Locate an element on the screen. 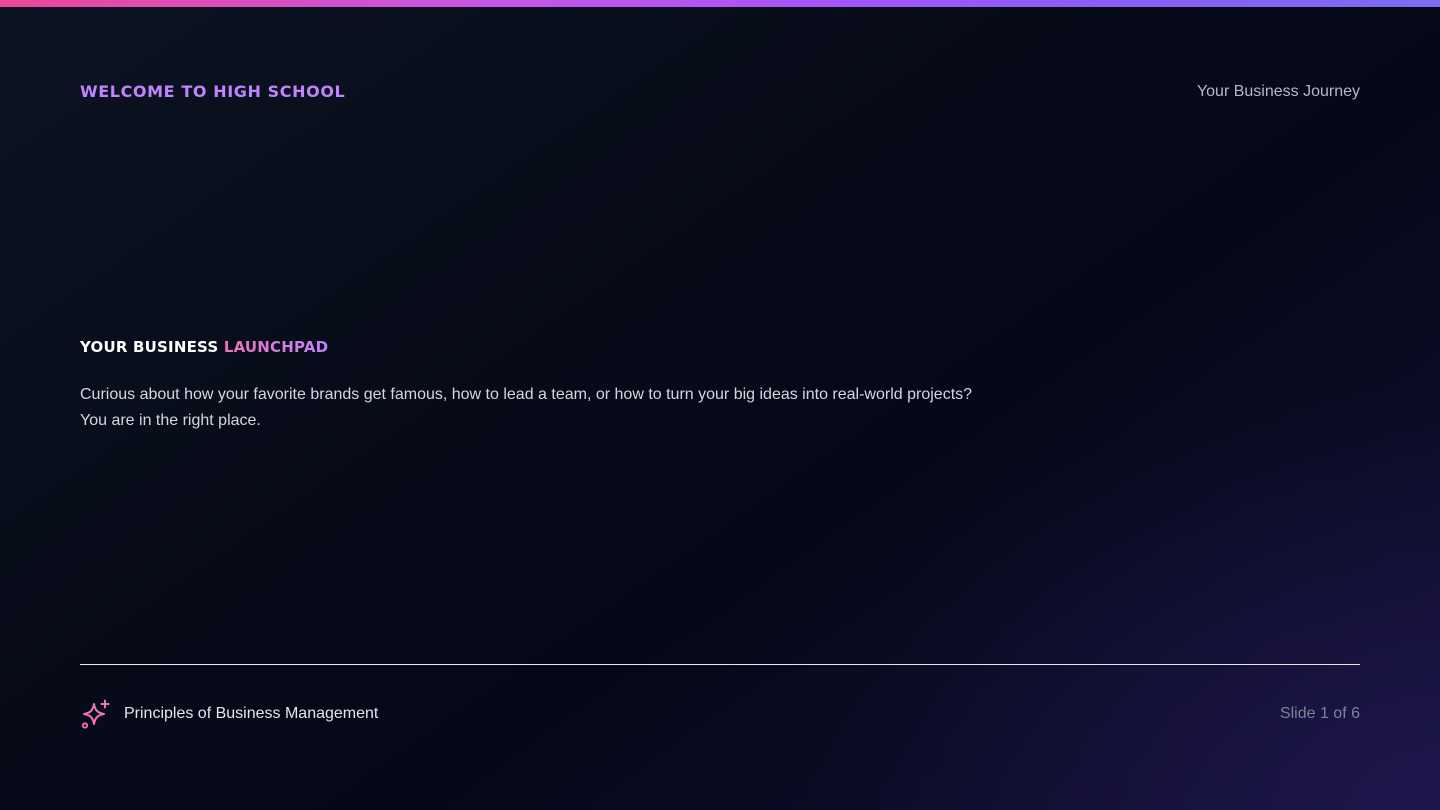 This screenshot has height=810, width=1440. sparkle-icon is located at coordinates (95, 714).